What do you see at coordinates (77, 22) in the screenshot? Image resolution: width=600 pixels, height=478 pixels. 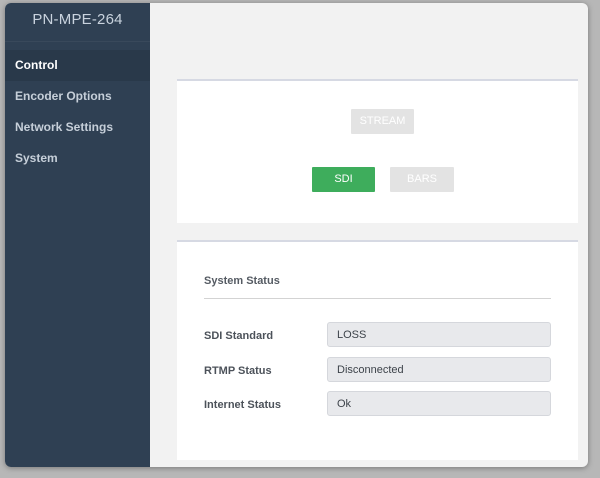 I see `device-title: PN-MPE-264` at bounding box center [77, 22].